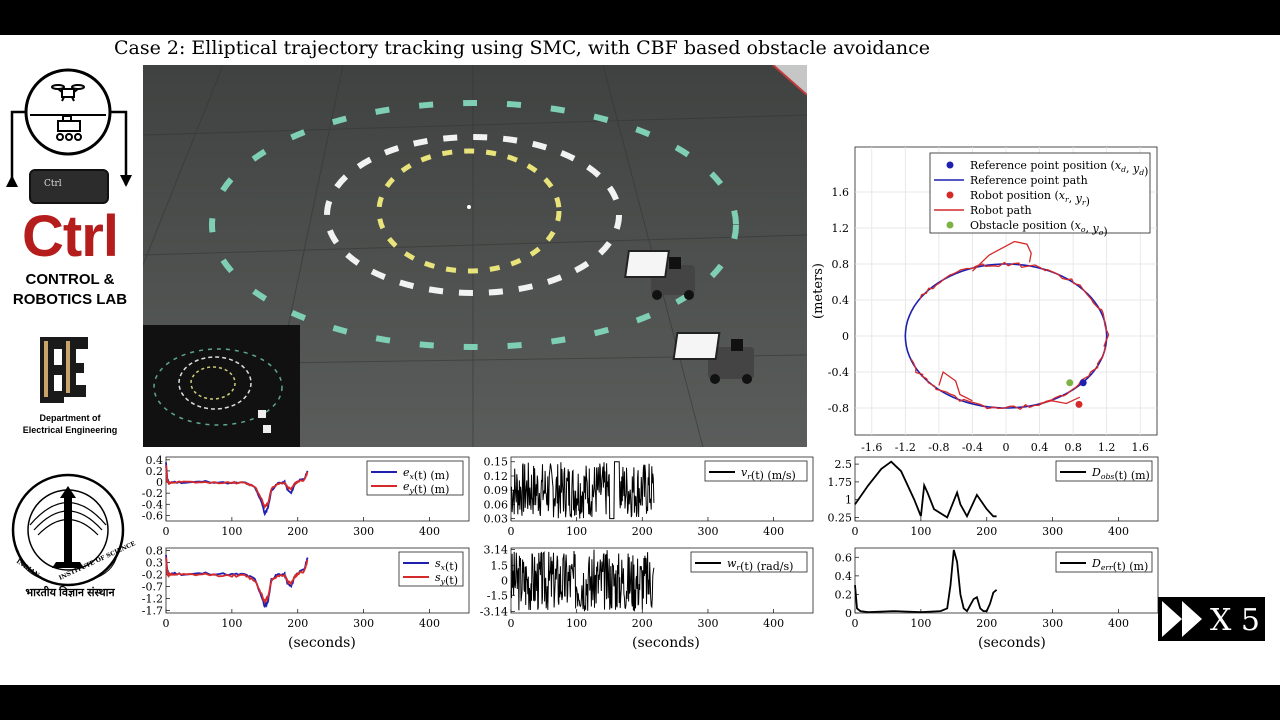 The width and height of the screenshot is (1280, 720). What do you see at coordinates (840, 517) in the screenshot?
I see `y-tick-label: 0.25` at bounding box center [840, 517].